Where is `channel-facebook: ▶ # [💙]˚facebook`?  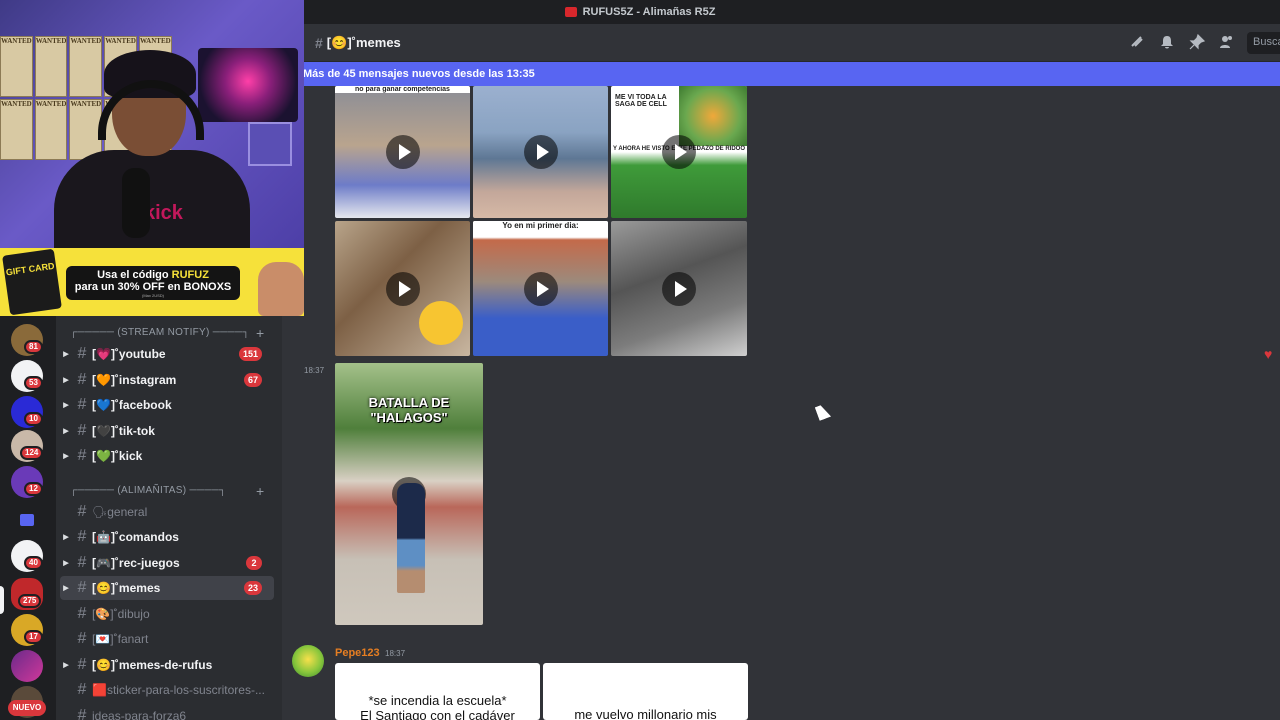
channel-facebook: ▶ # [💙]˚facebook is located at coordinates (167, 405).